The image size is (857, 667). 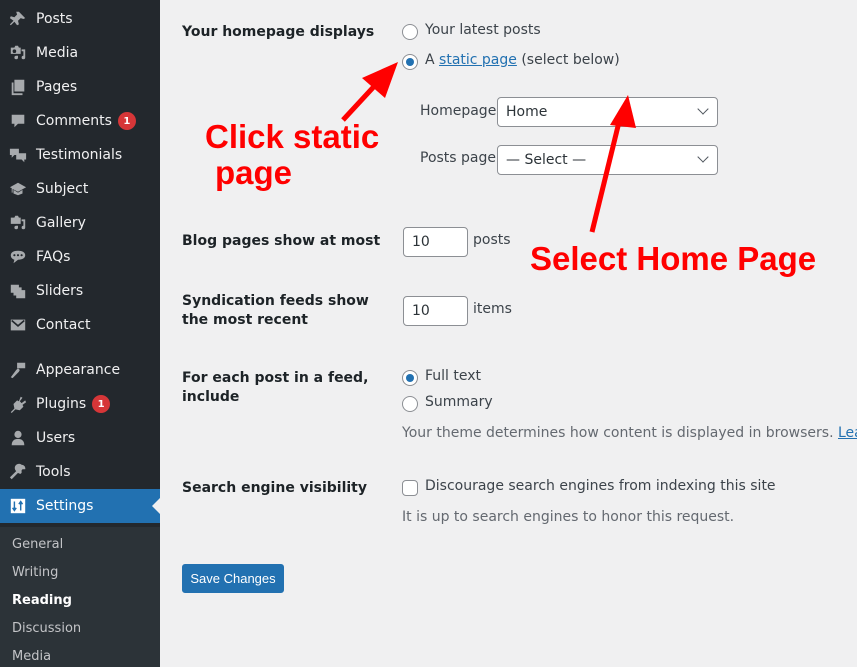 What do you see at coordinates (18, 325) in the screenshot?
I see `envelope-icon` at bounding box center [18, 325].